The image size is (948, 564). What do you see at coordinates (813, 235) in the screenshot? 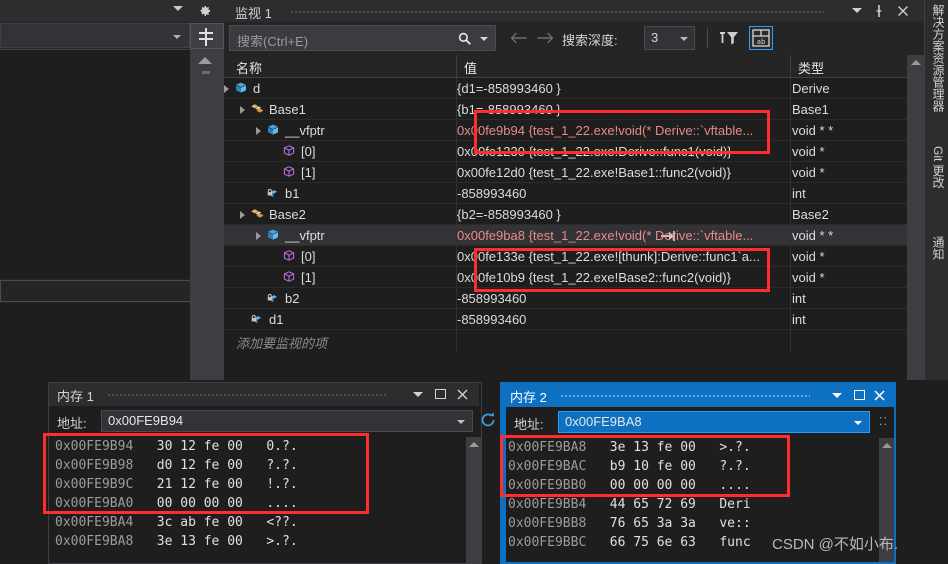
I see `row-type: void * *` at bounding box center [813, 235].